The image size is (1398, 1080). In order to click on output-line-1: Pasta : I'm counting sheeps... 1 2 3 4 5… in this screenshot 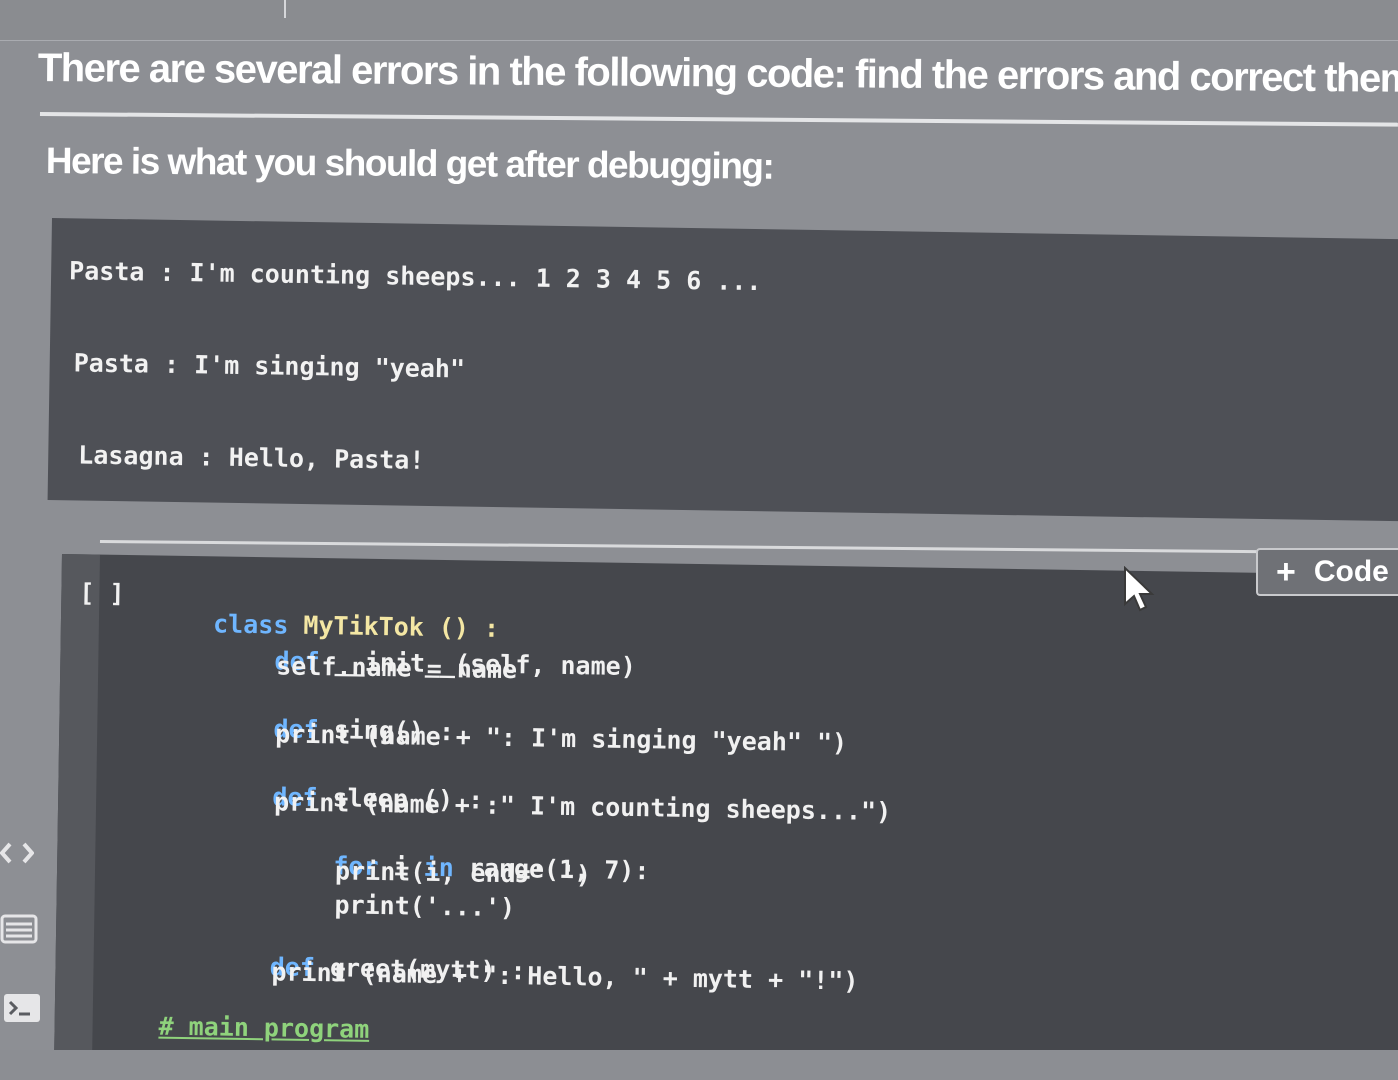, I will do `click(415, 276)`.